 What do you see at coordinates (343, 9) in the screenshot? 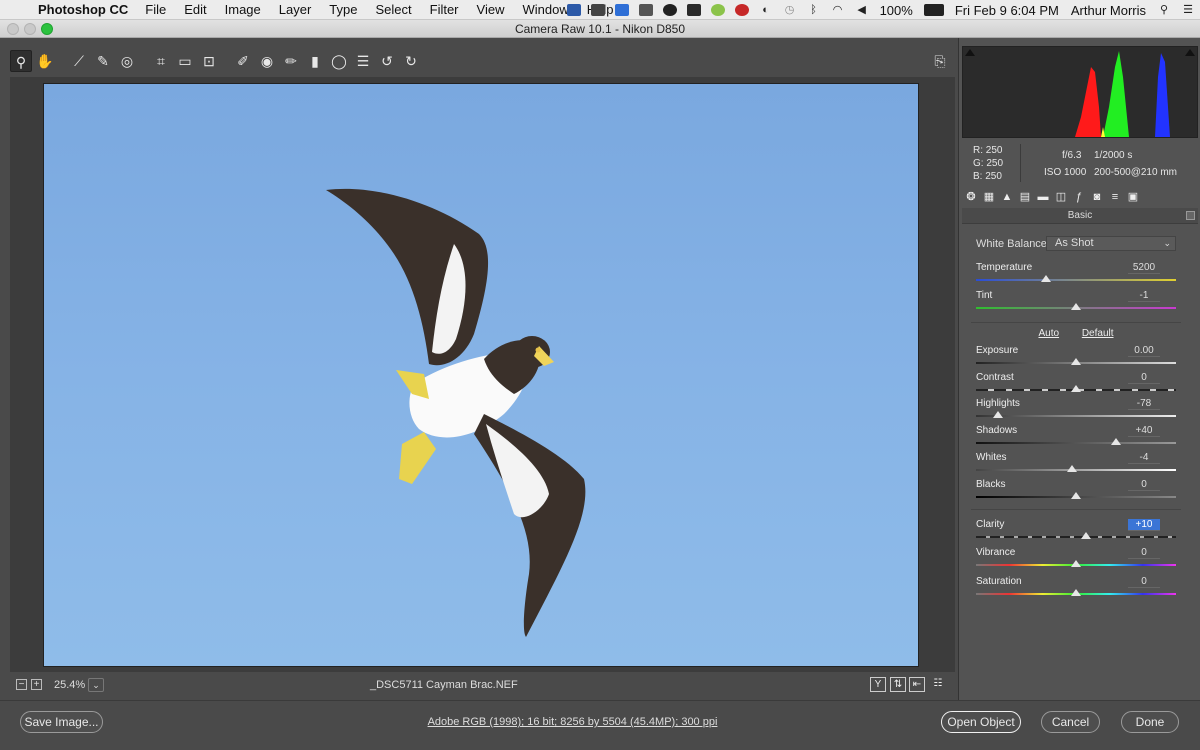
I see `menu-type: Type` at bounding box center [343, 9].